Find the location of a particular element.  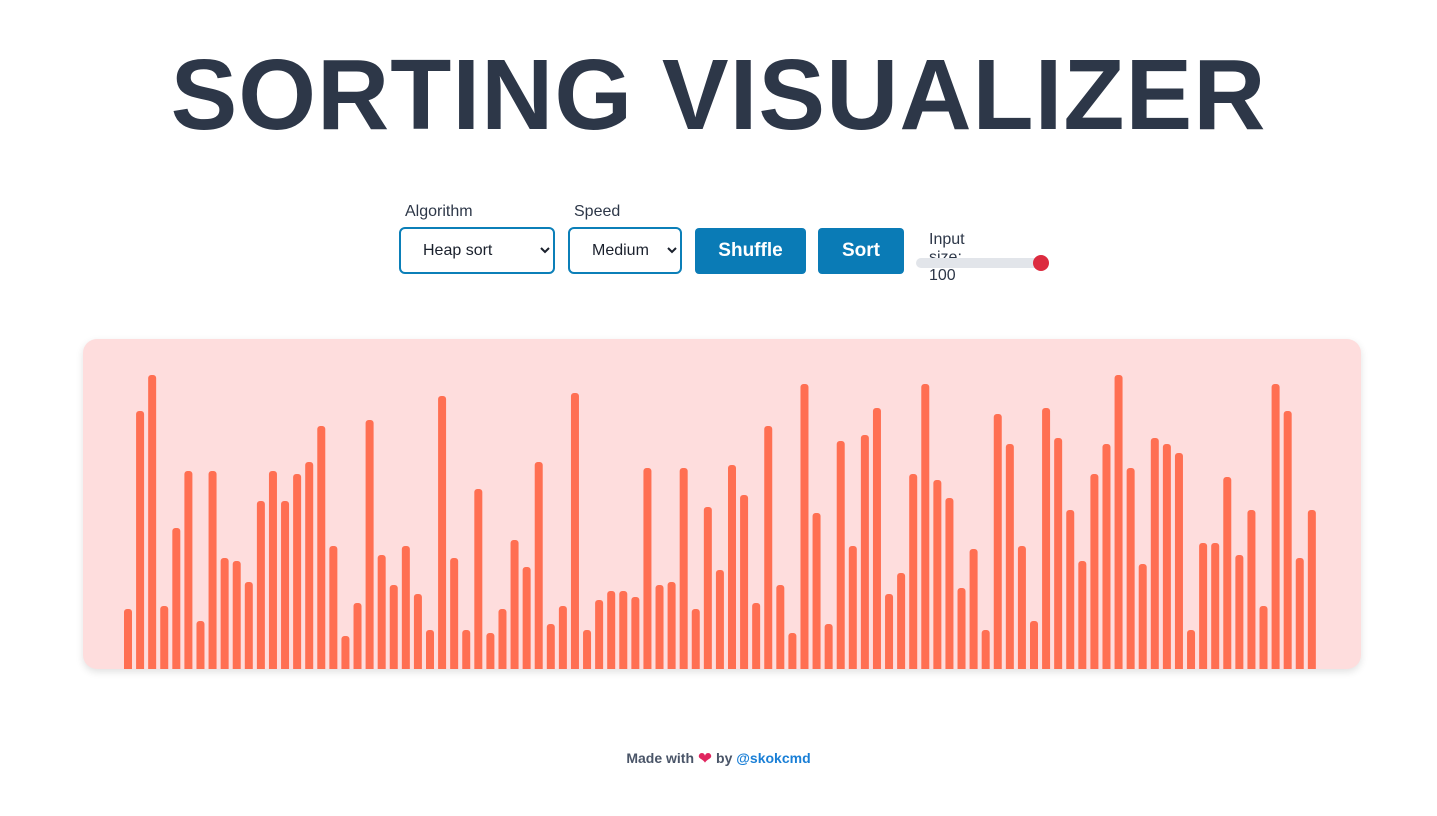

speed-label: Speed is located at coordinates (597, 211).